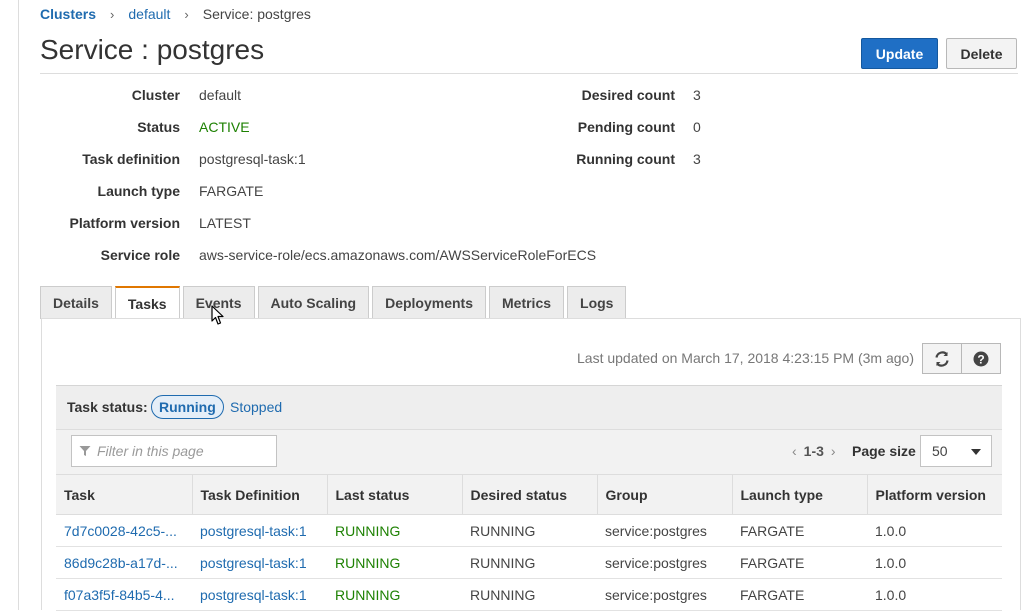  Describe the element at coordinates (260, 494) in the screenshot. I see `column-header-task-definition: Task Definition` at that location.